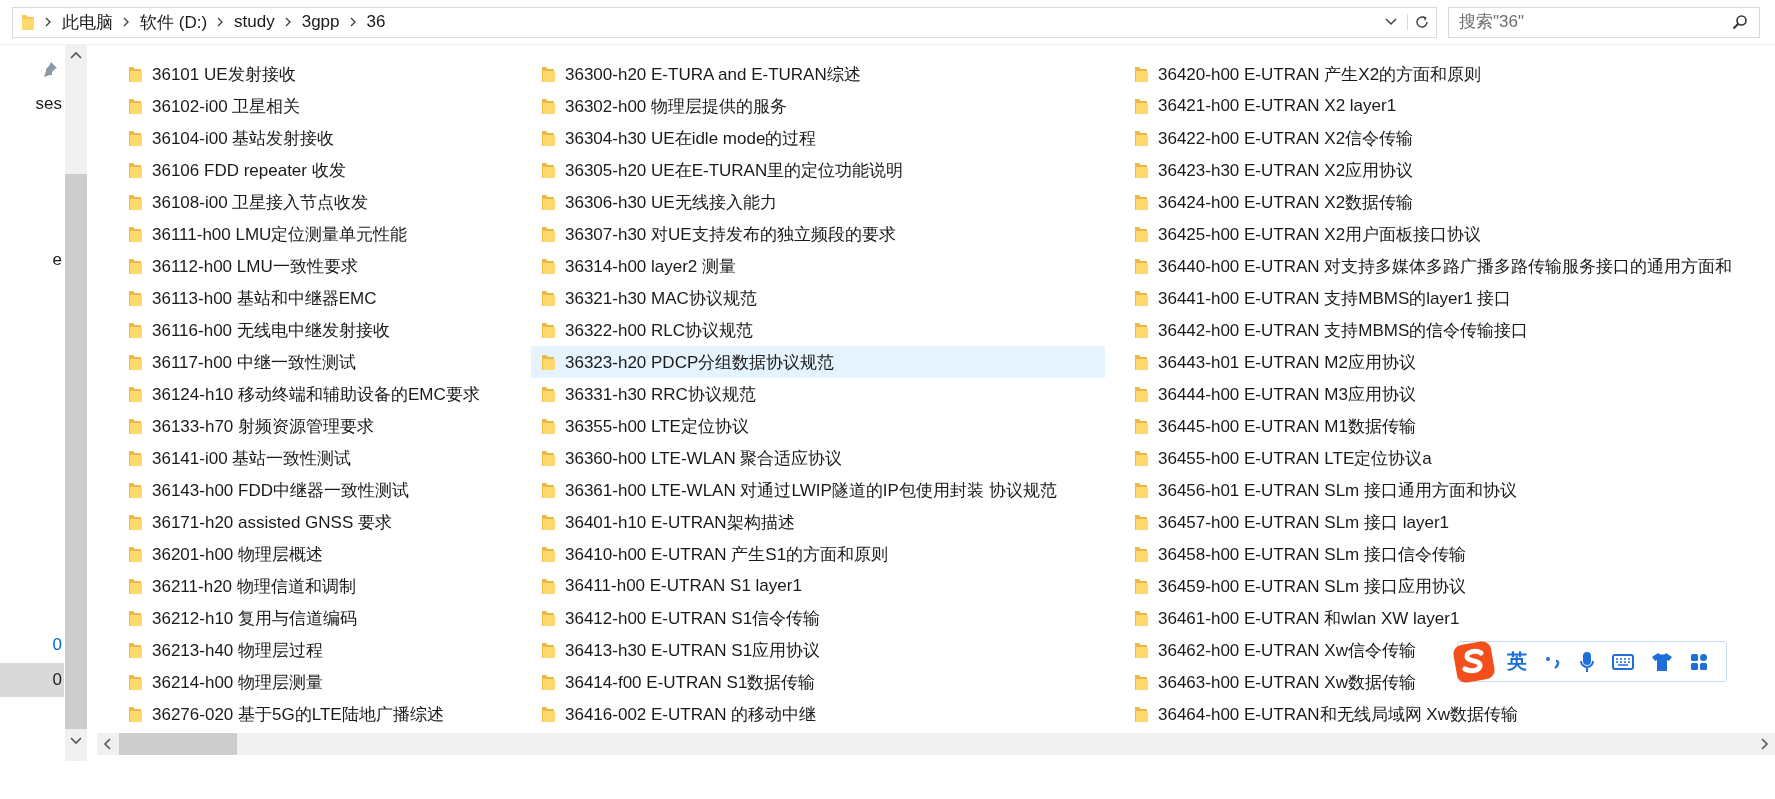 This screenshot has width=1775, height=799. Describe the element at coordinates (315, 202) in the screenshot. I see `folder-item: 36108-i00 卫星接入节点收发` at that location.